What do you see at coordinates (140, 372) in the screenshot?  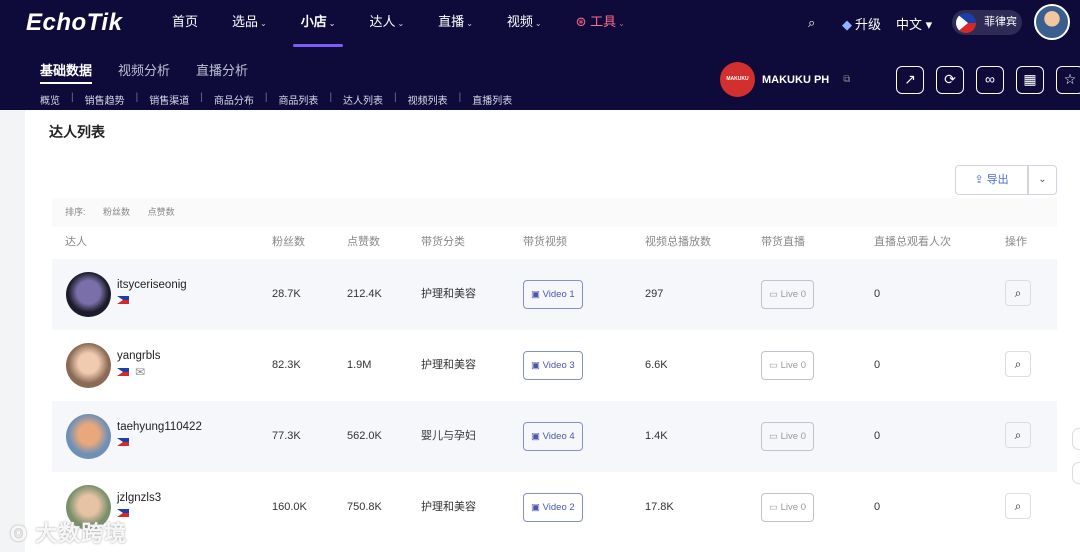 I see `mail-icon: ✉` at bounding box center [140, 372].